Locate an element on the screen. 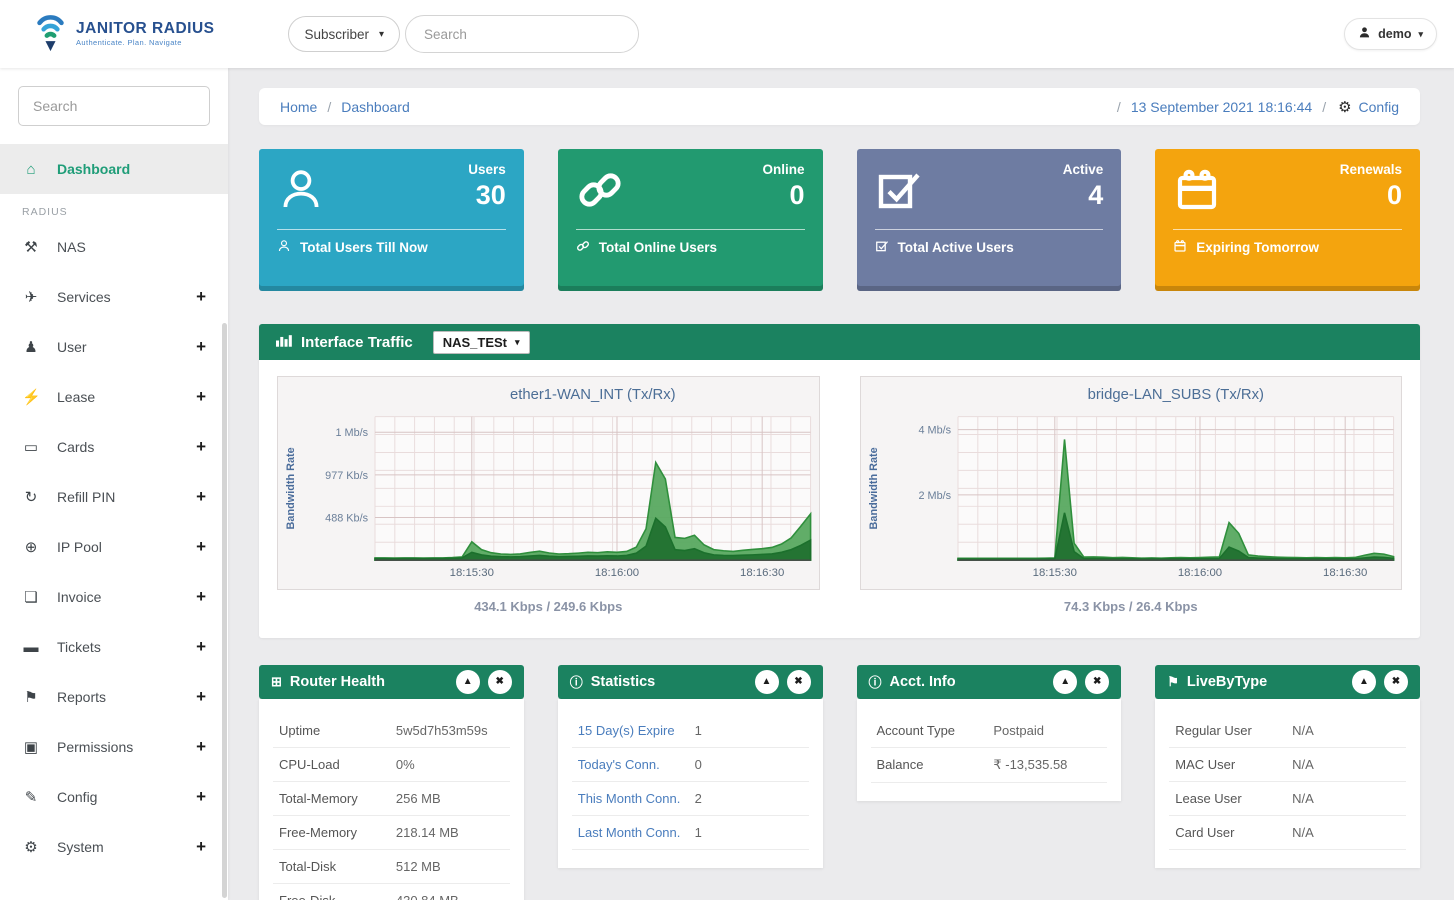  sidebar-item-reports: ⚑ Reports + is located at coordinates (114, 697).